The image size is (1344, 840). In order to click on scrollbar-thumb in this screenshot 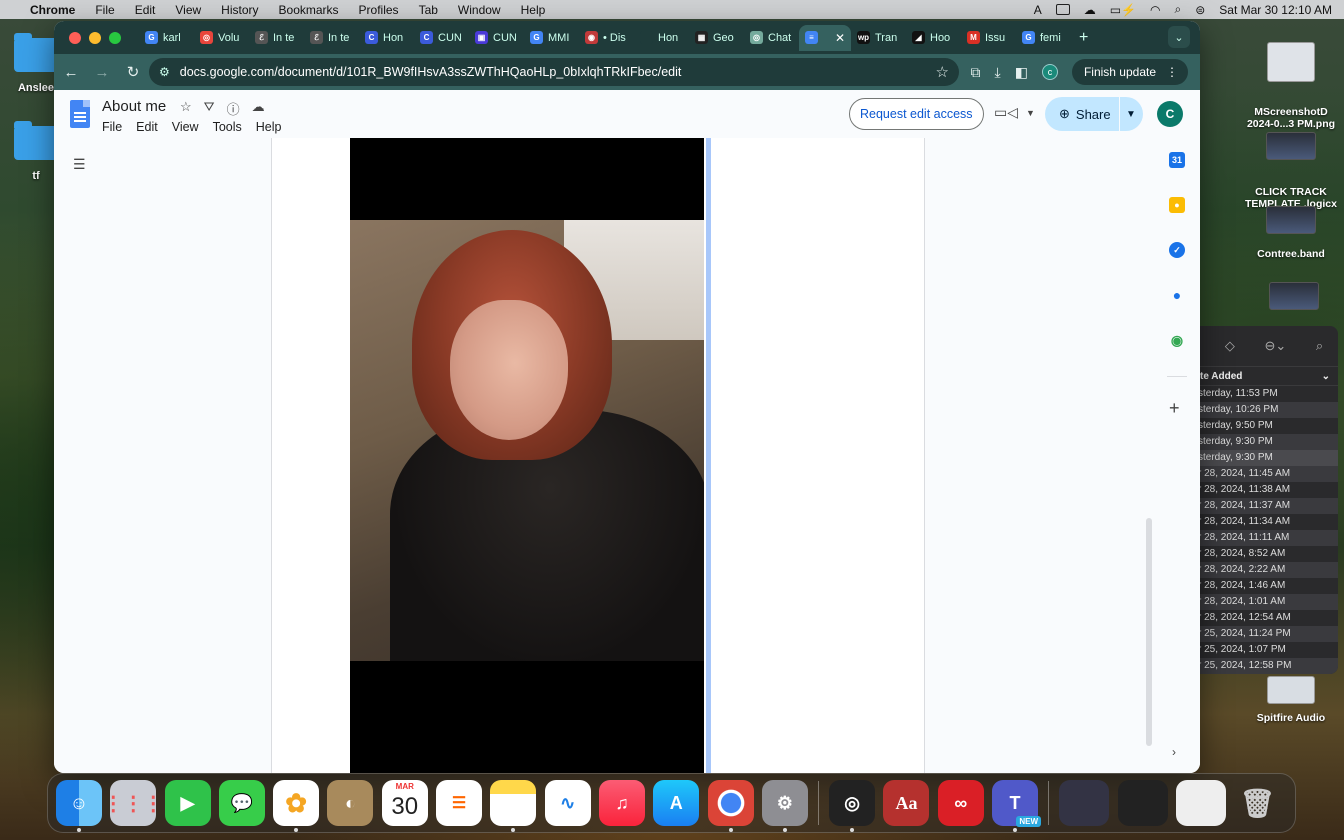, I will do `click(1149, 632)`.